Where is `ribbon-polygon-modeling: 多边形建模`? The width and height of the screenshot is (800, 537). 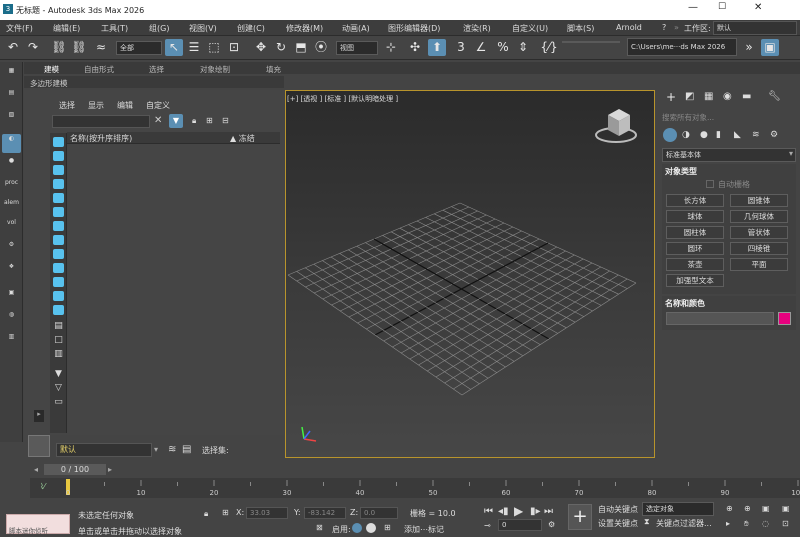
ribbon-polygon-modeling: 多边形建模 is located at coordinates (49, 83).